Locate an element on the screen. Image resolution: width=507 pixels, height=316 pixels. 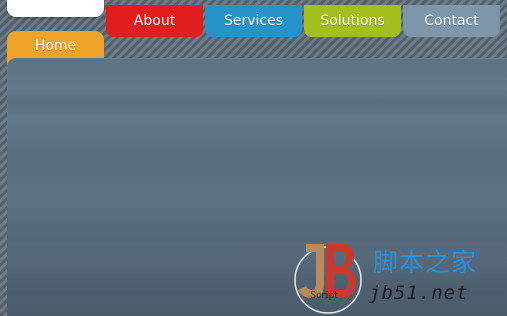
tab-services: Services is located at coordinates (253, 21).